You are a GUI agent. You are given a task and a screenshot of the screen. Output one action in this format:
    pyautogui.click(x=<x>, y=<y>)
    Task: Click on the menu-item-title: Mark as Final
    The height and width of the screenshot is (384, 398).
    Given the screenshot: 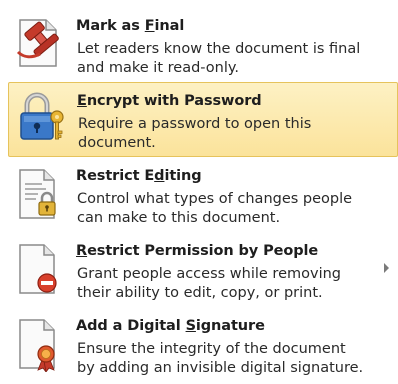 What is the action you would take?
    pyautogui.click(x=130, y=26)
    